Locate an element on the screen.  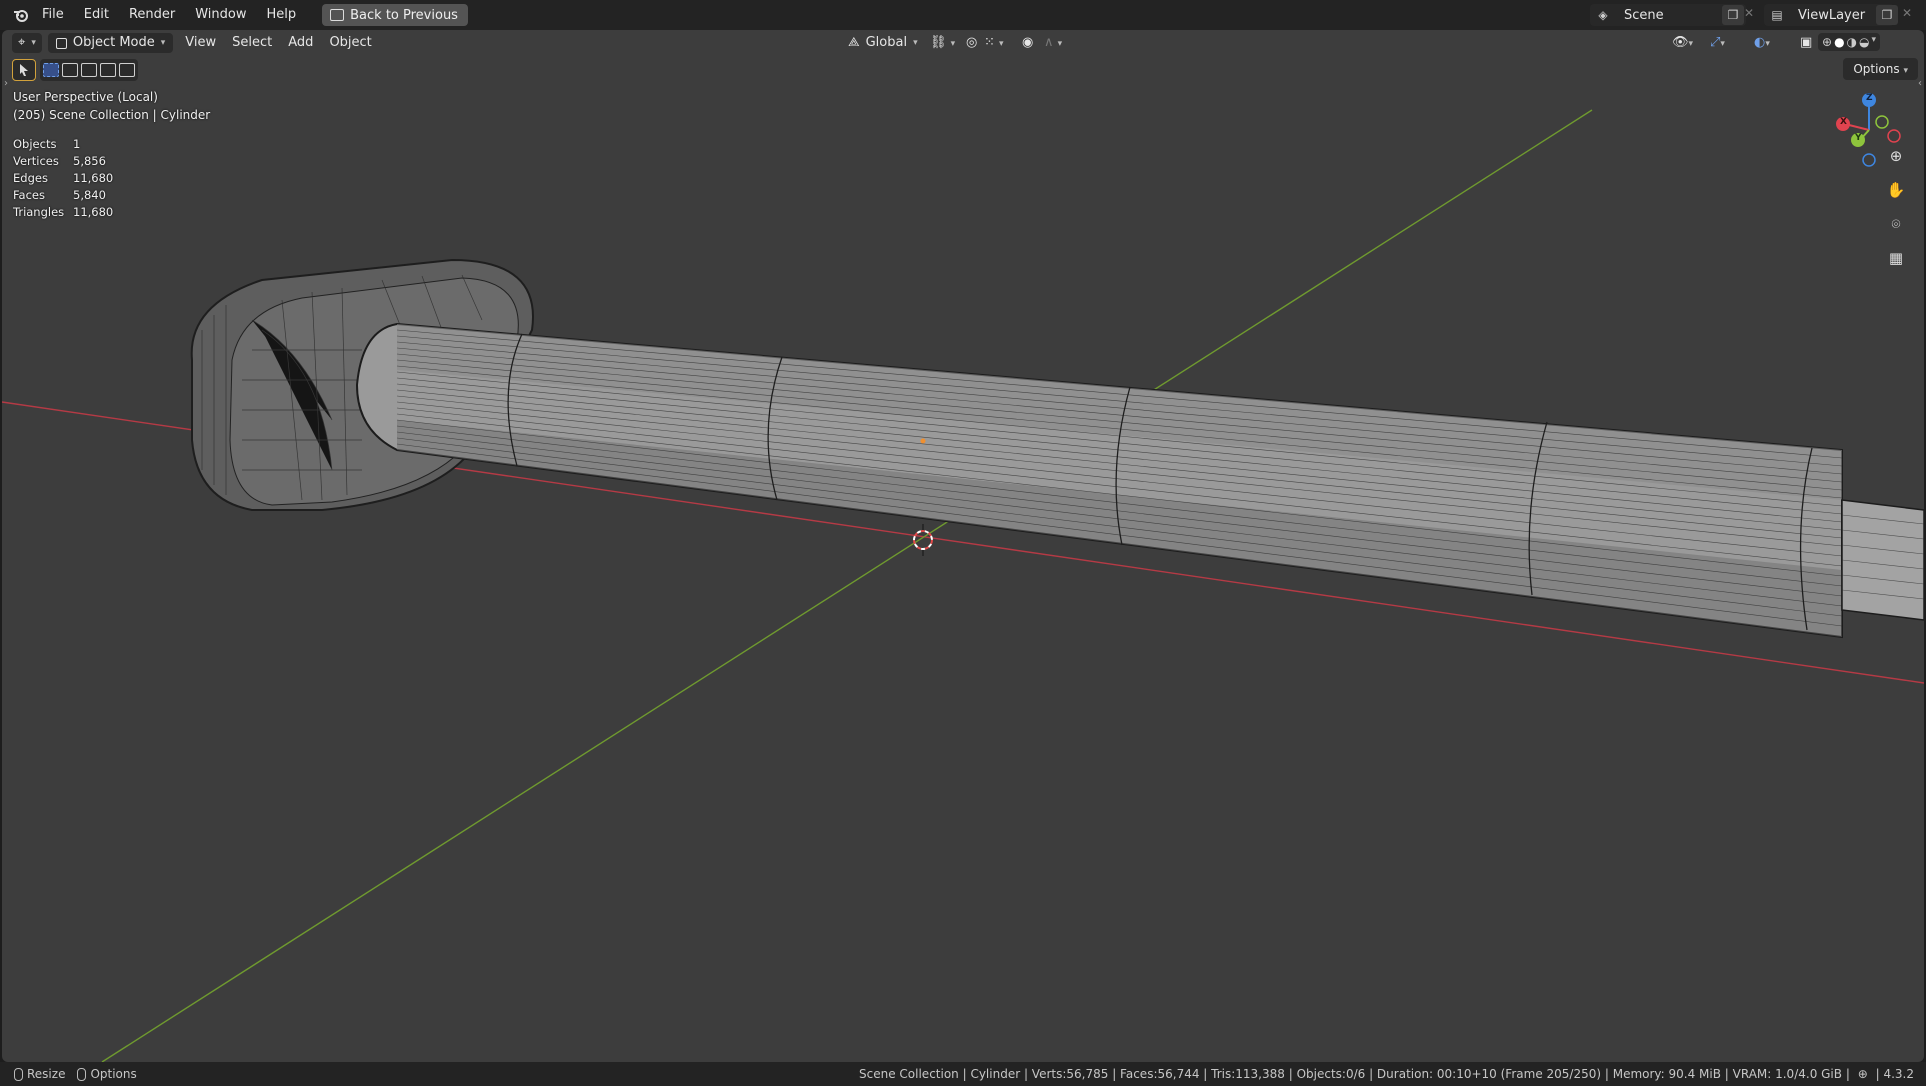
menu-object: Object is located at coordinates (350, 43).